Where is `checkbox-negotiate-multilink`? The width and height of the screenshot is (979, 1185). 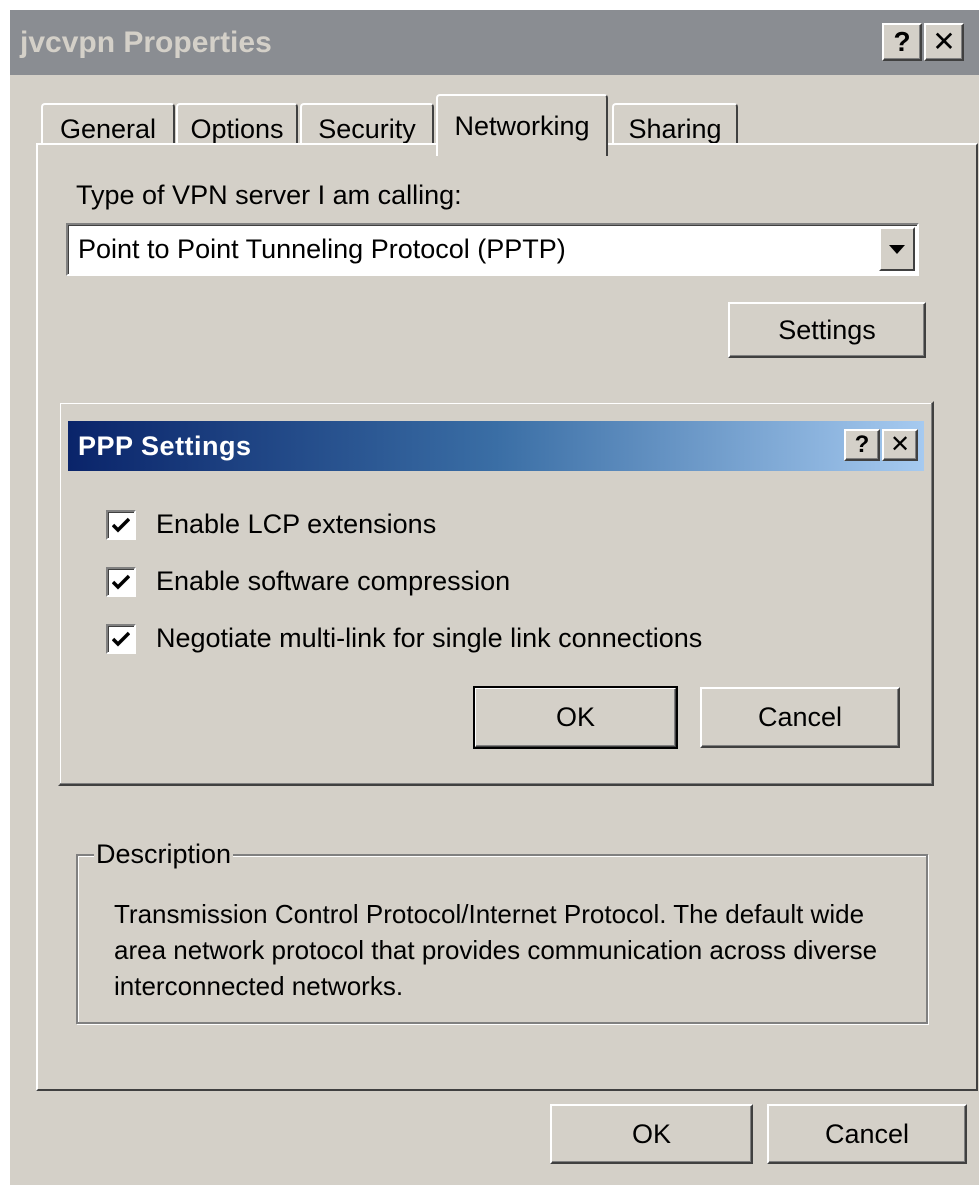
checkbox-negotiate-multilink is located at coordinates (121, 638).